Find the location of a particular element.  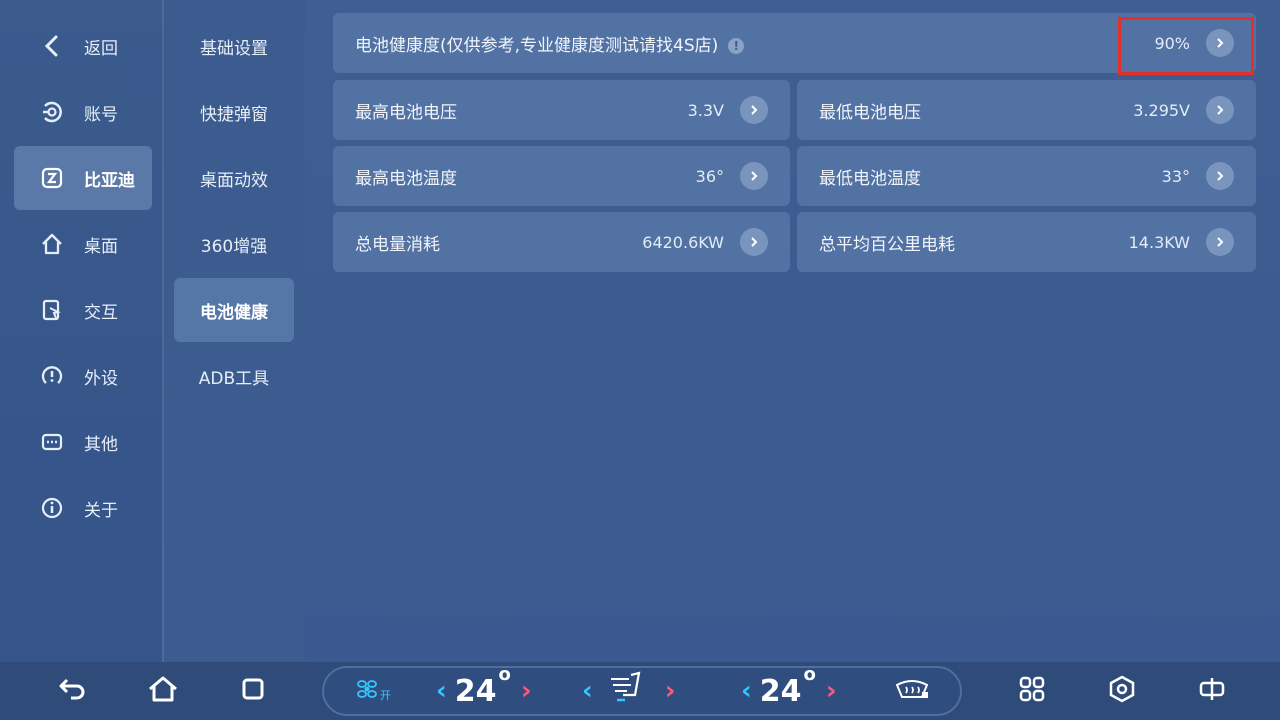

card-title: 总电量消耗 is located at coordinates (397, 244).